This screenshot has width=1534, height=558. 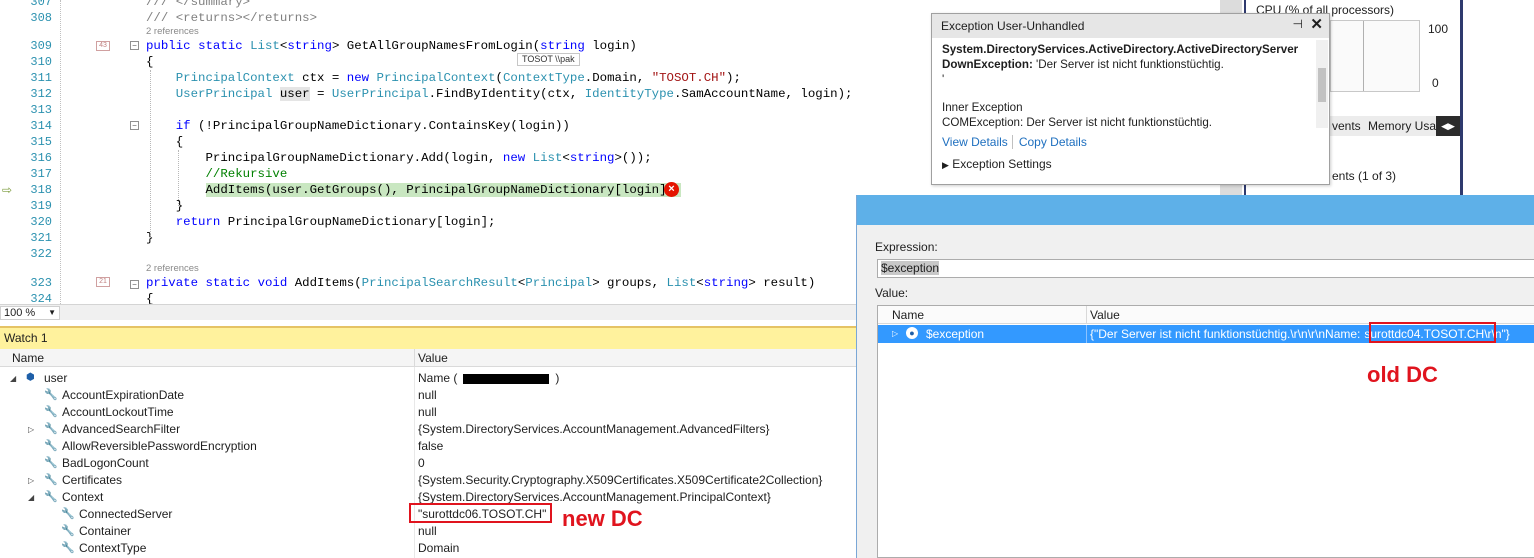 I want to click on dialog-titlebar, so click(x=1195, y=210).